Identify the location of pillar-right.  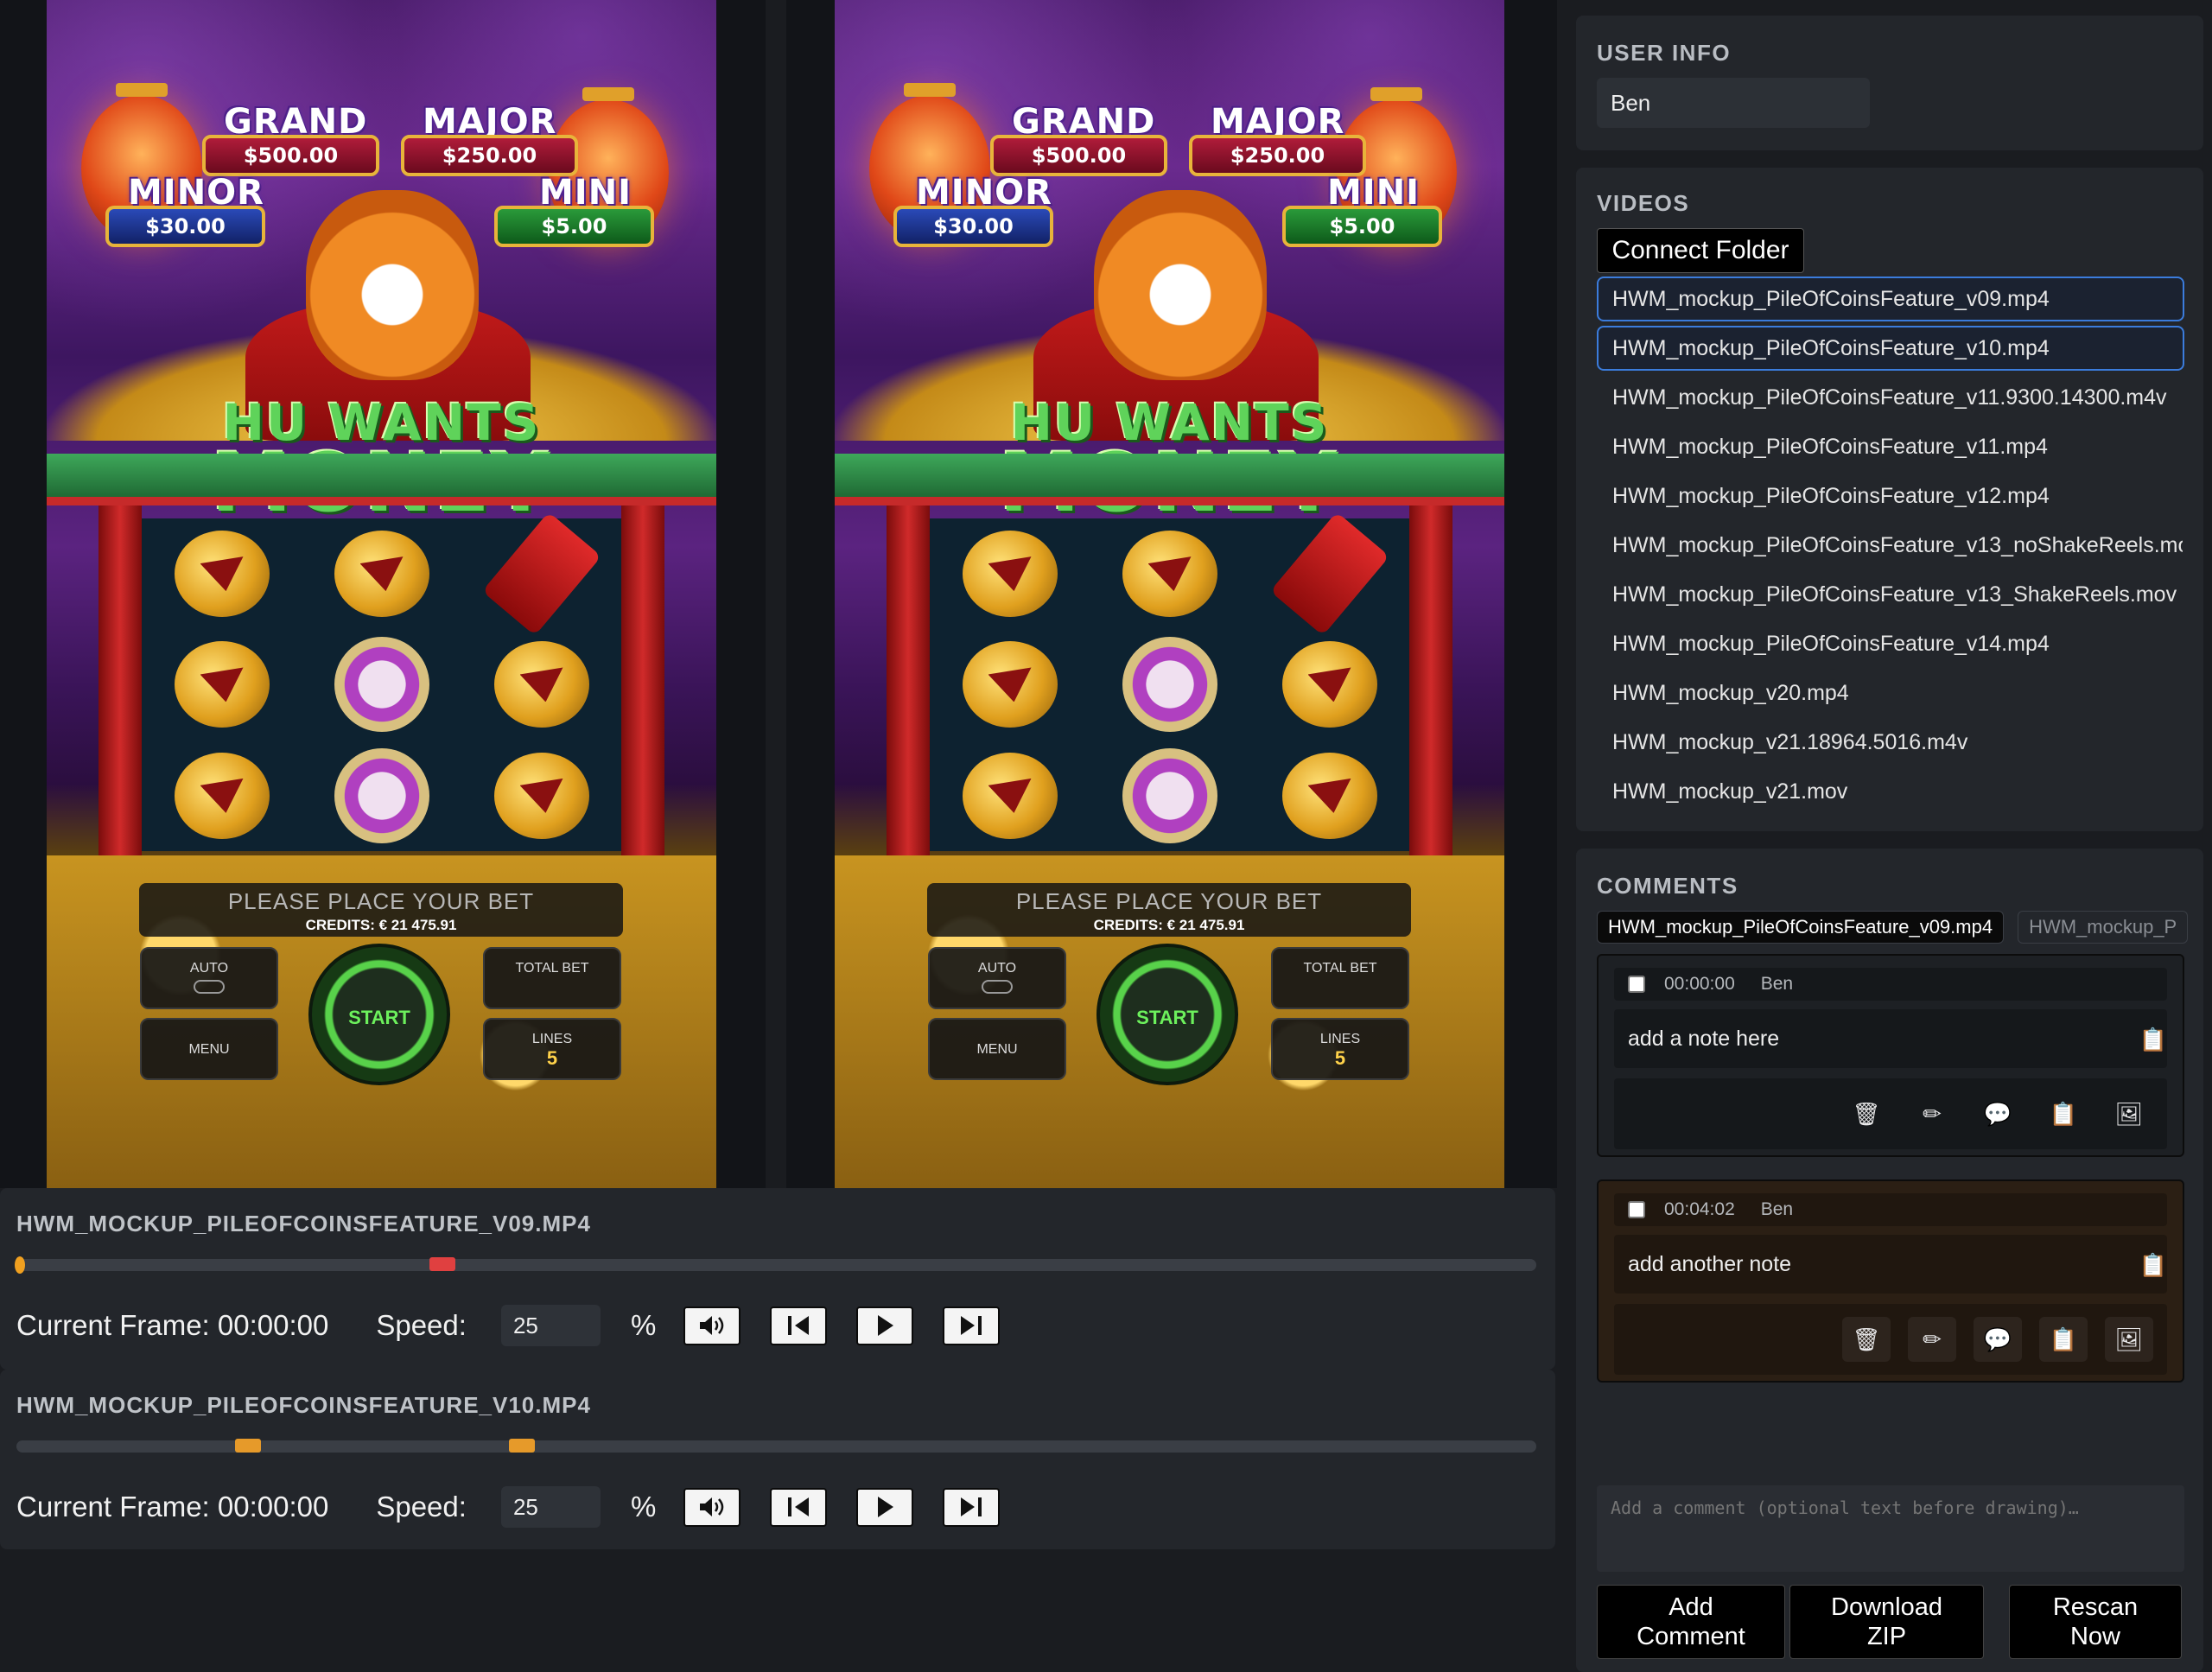
(1430, 682).